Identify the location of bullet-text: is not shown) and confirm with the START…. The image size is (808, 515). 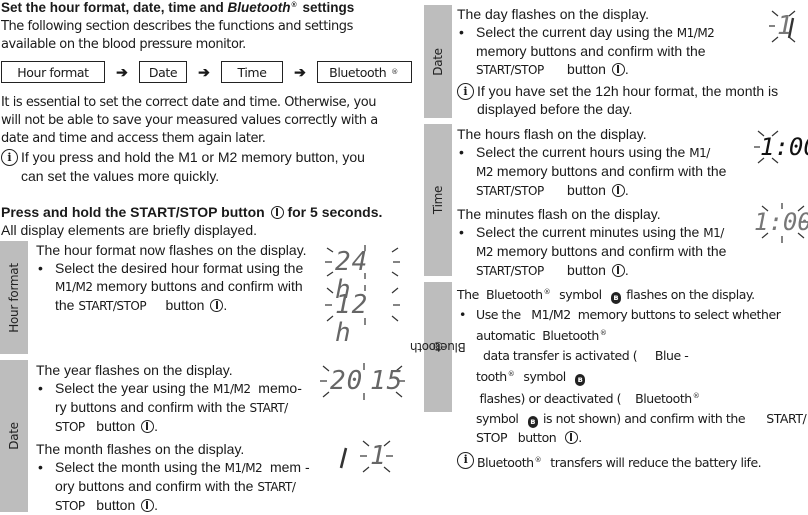
(673, 418).